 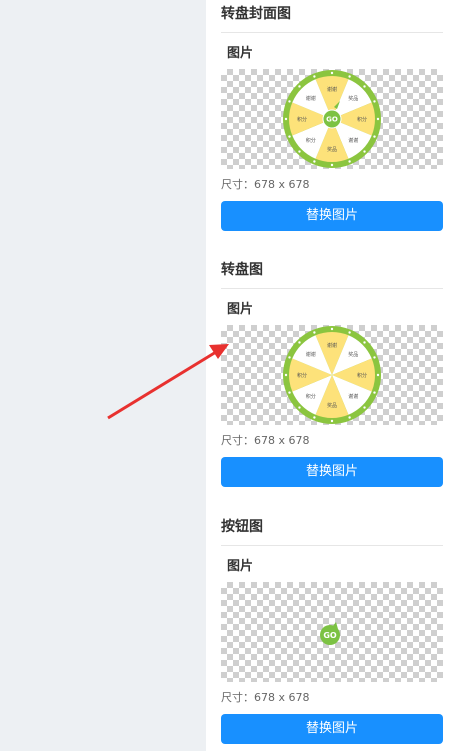 I want to click on go-button-image: GO, so click(x=330, y=633).